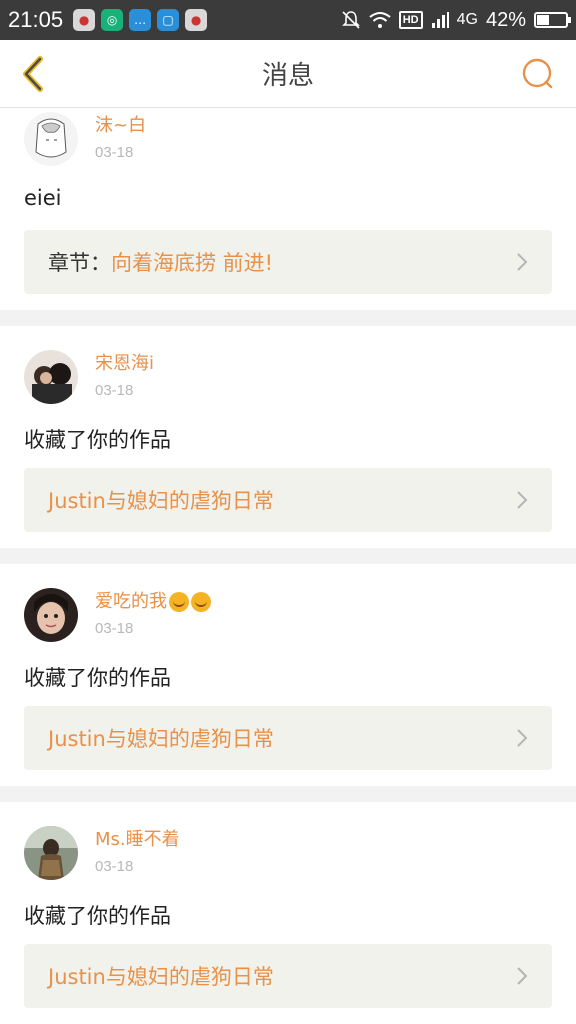 Image resolution: width=576 pixels, height=1024 pixels. Describe the element at coordinates (36, 19) in the screenshot. I see `status-time: 21:05` at that location.